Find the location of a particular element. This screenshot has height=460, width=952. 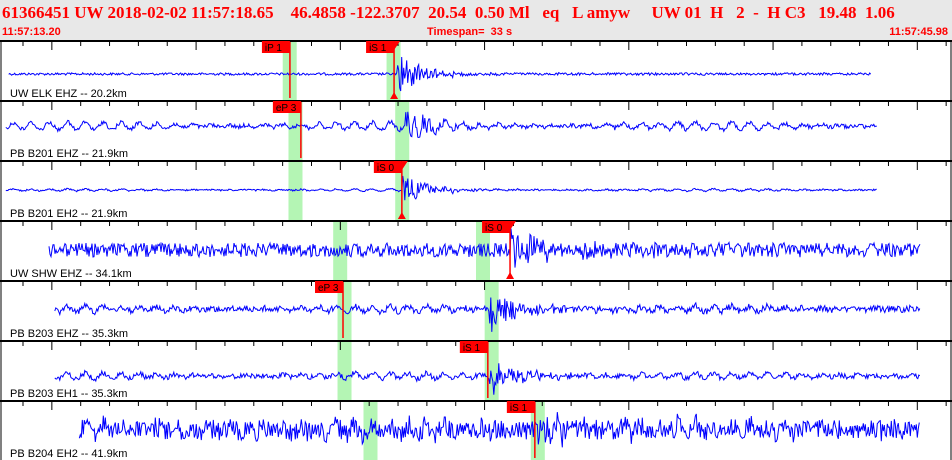

channel-panel: iS 0 UW SHW EHZ -- 34.1km is located at coordinates (476, 250).